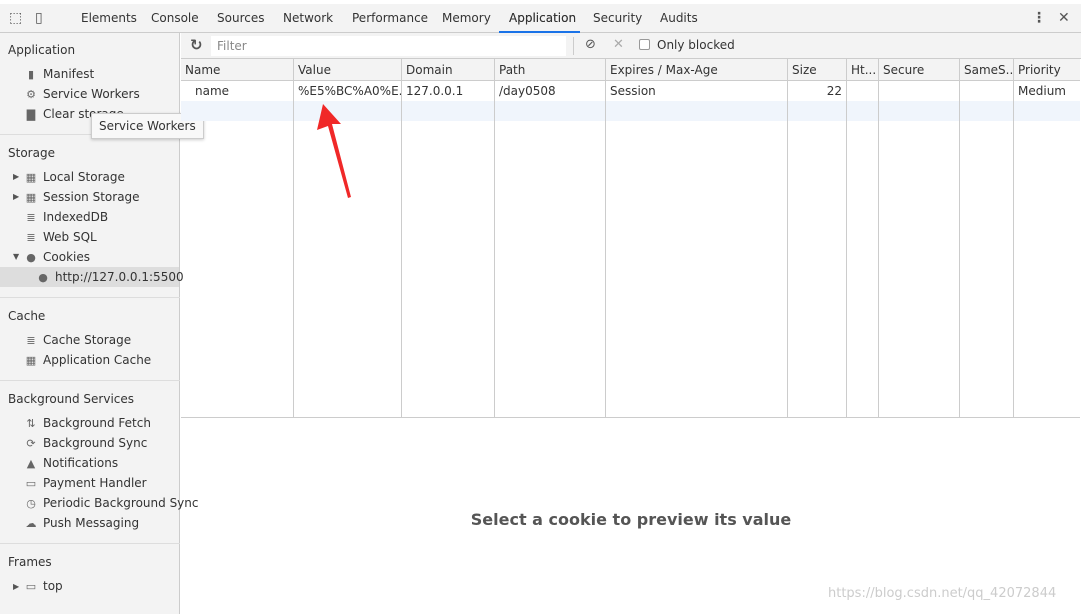 The width and height of the screenshot is (1081, 614). What do you see at coordinates (60, 237) in the screenshot?
I see `sidebar-item-web-sql: ≣ Web SQL` at bounding box center [60, 237].